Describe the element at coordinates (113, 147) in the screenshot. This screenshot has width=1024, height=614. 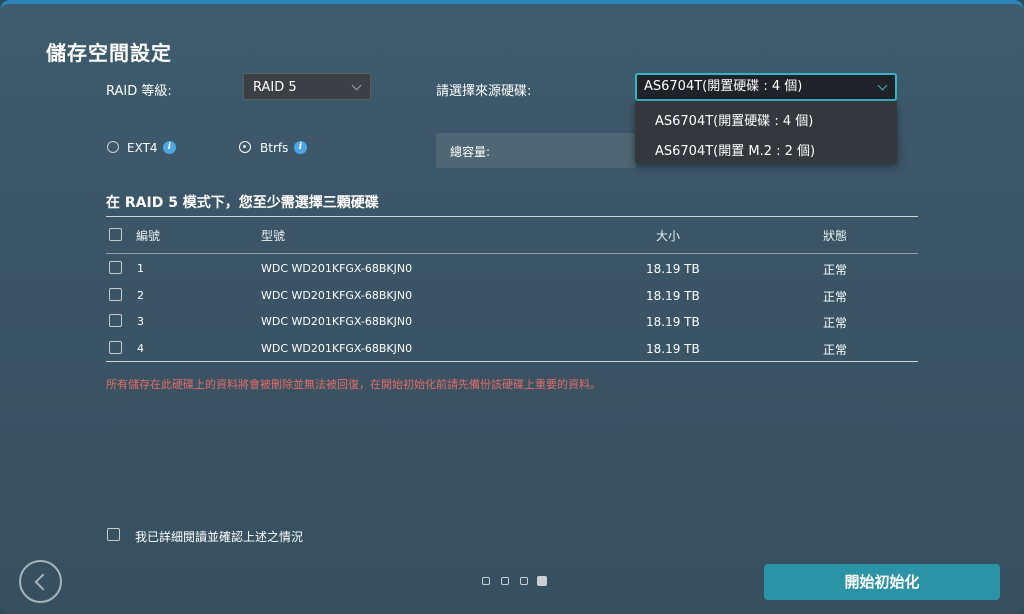
I see `ext4-radio` at that location.